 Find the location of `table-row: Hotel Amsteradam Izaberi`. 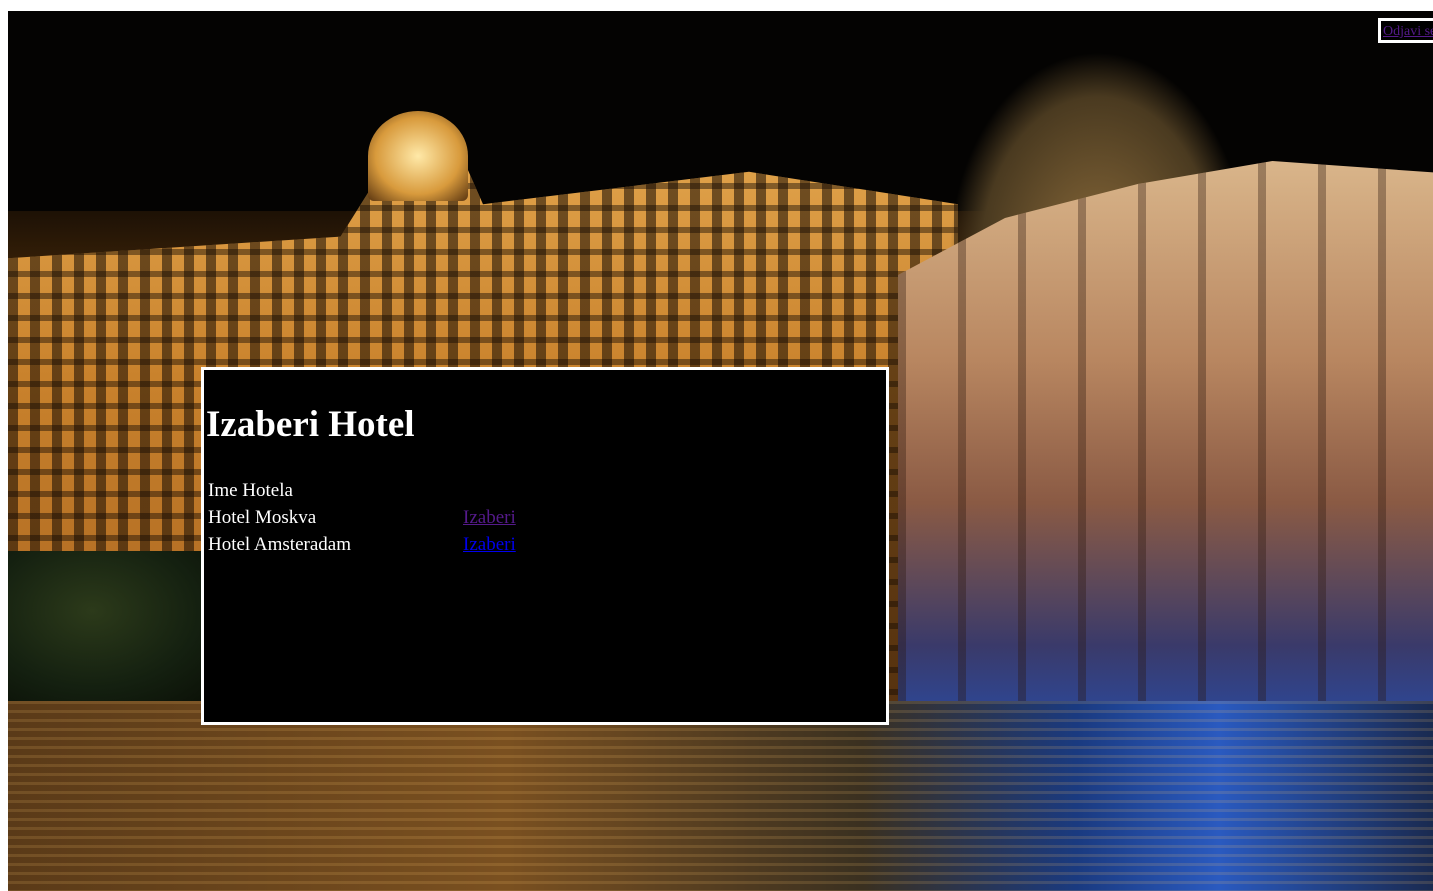

table-row: Hotel Amsteradam Izaberi is located at coordinates (458, 544).